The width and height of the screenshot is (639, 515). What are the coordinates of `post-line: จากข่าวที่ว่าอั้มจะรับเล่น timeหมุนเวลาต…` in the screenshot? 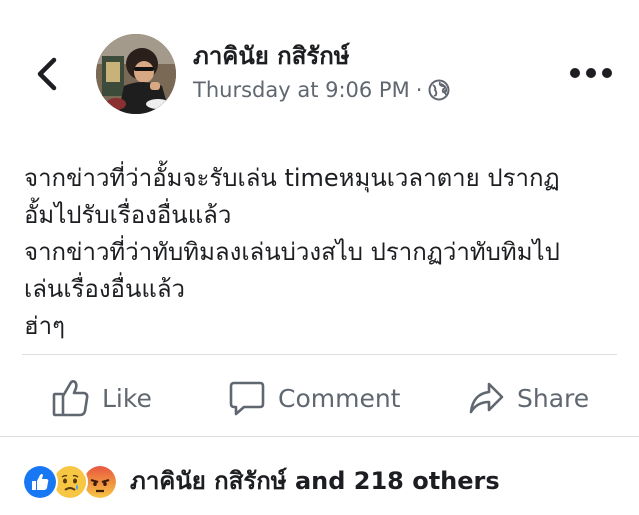 It's located at (292, 178).